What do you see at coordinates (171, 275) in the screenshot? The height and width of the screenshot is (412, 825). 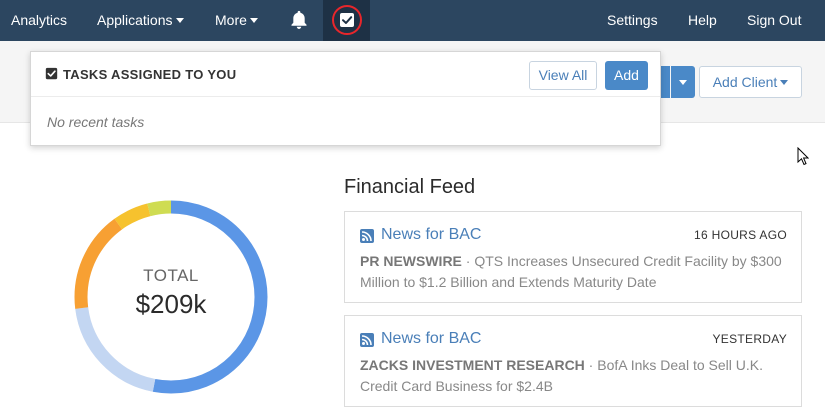 I see `total-label: TOTAL` at bounding box center [171, 275].